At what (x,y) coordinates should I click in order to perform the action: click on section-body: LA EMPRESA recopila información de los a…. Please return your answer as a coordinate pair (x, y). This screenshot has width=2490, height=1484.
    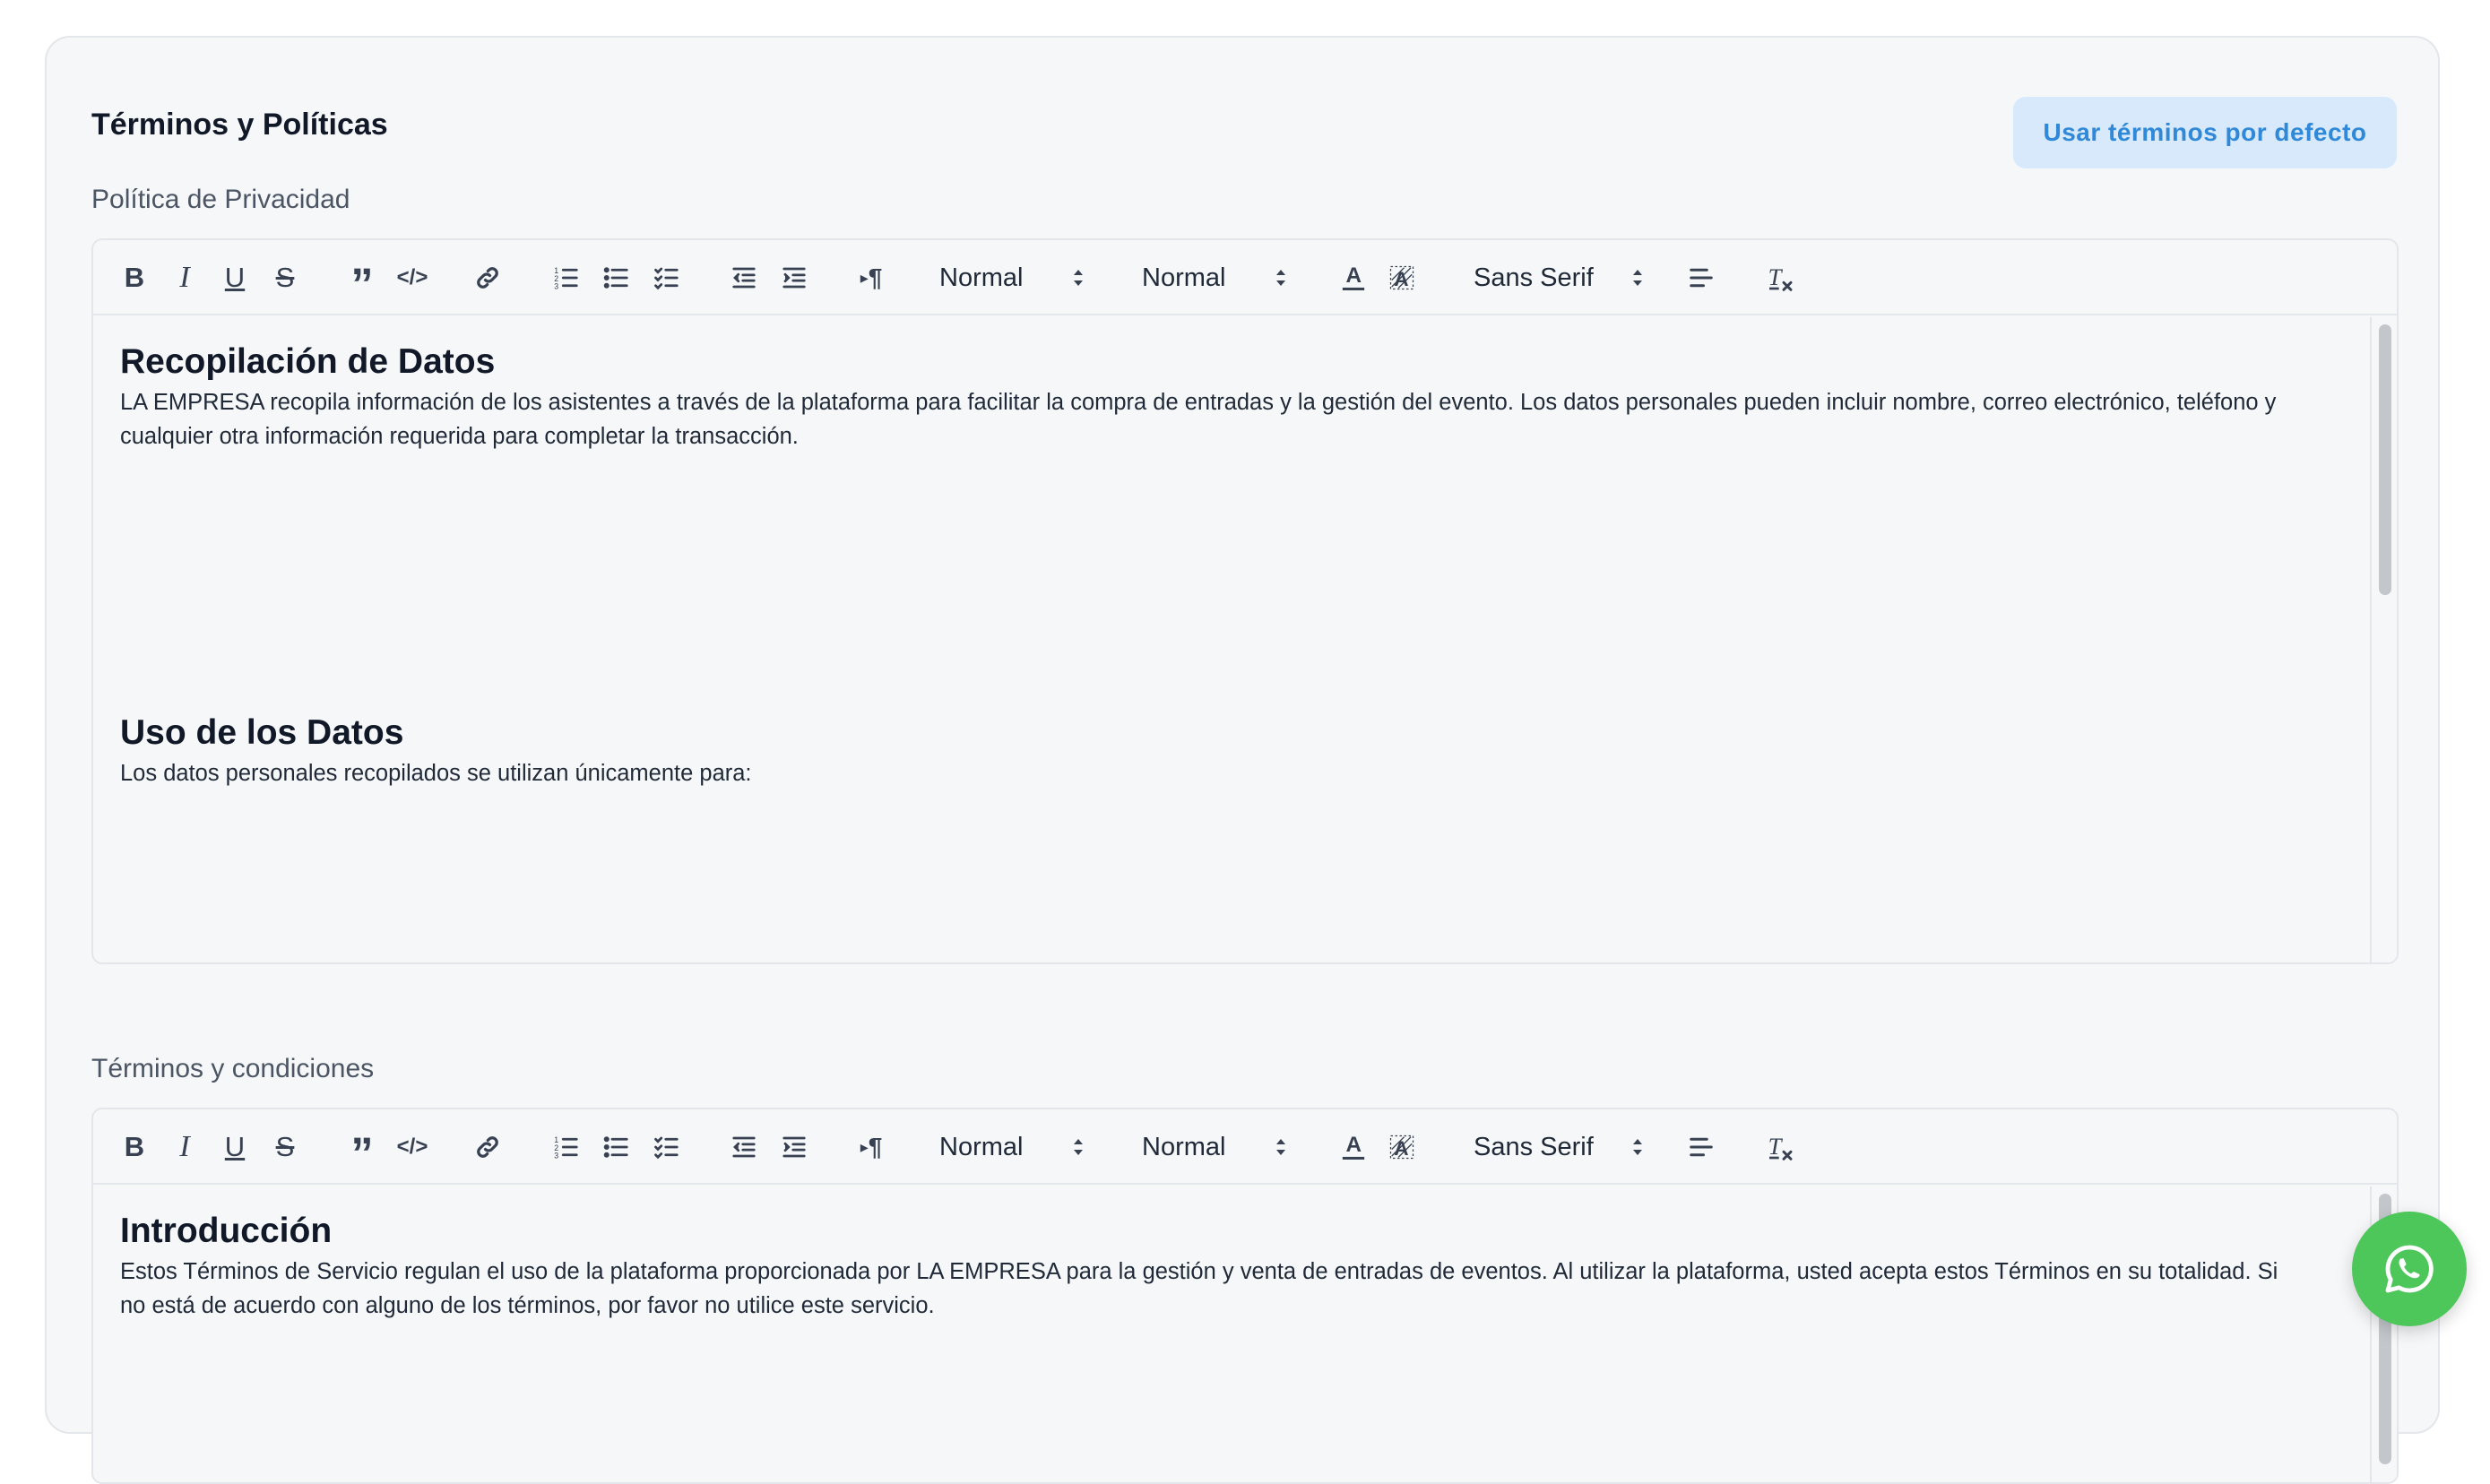
    Looking at the image, I should click on (1198, 419).